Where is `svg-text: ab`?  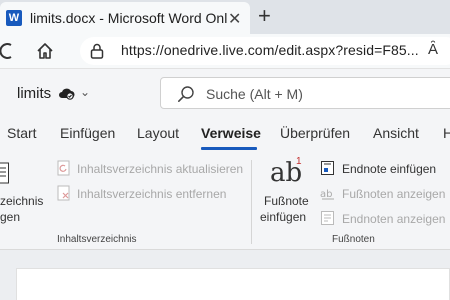
svg-text: ab is located at coordinates (326, 194).